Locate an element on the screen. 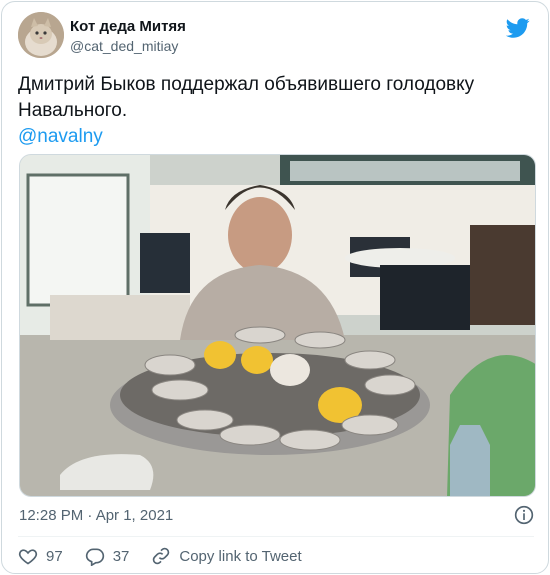 The height and width of the screenshot is (575, 550). link-icon is located at coordinates (161, 556).